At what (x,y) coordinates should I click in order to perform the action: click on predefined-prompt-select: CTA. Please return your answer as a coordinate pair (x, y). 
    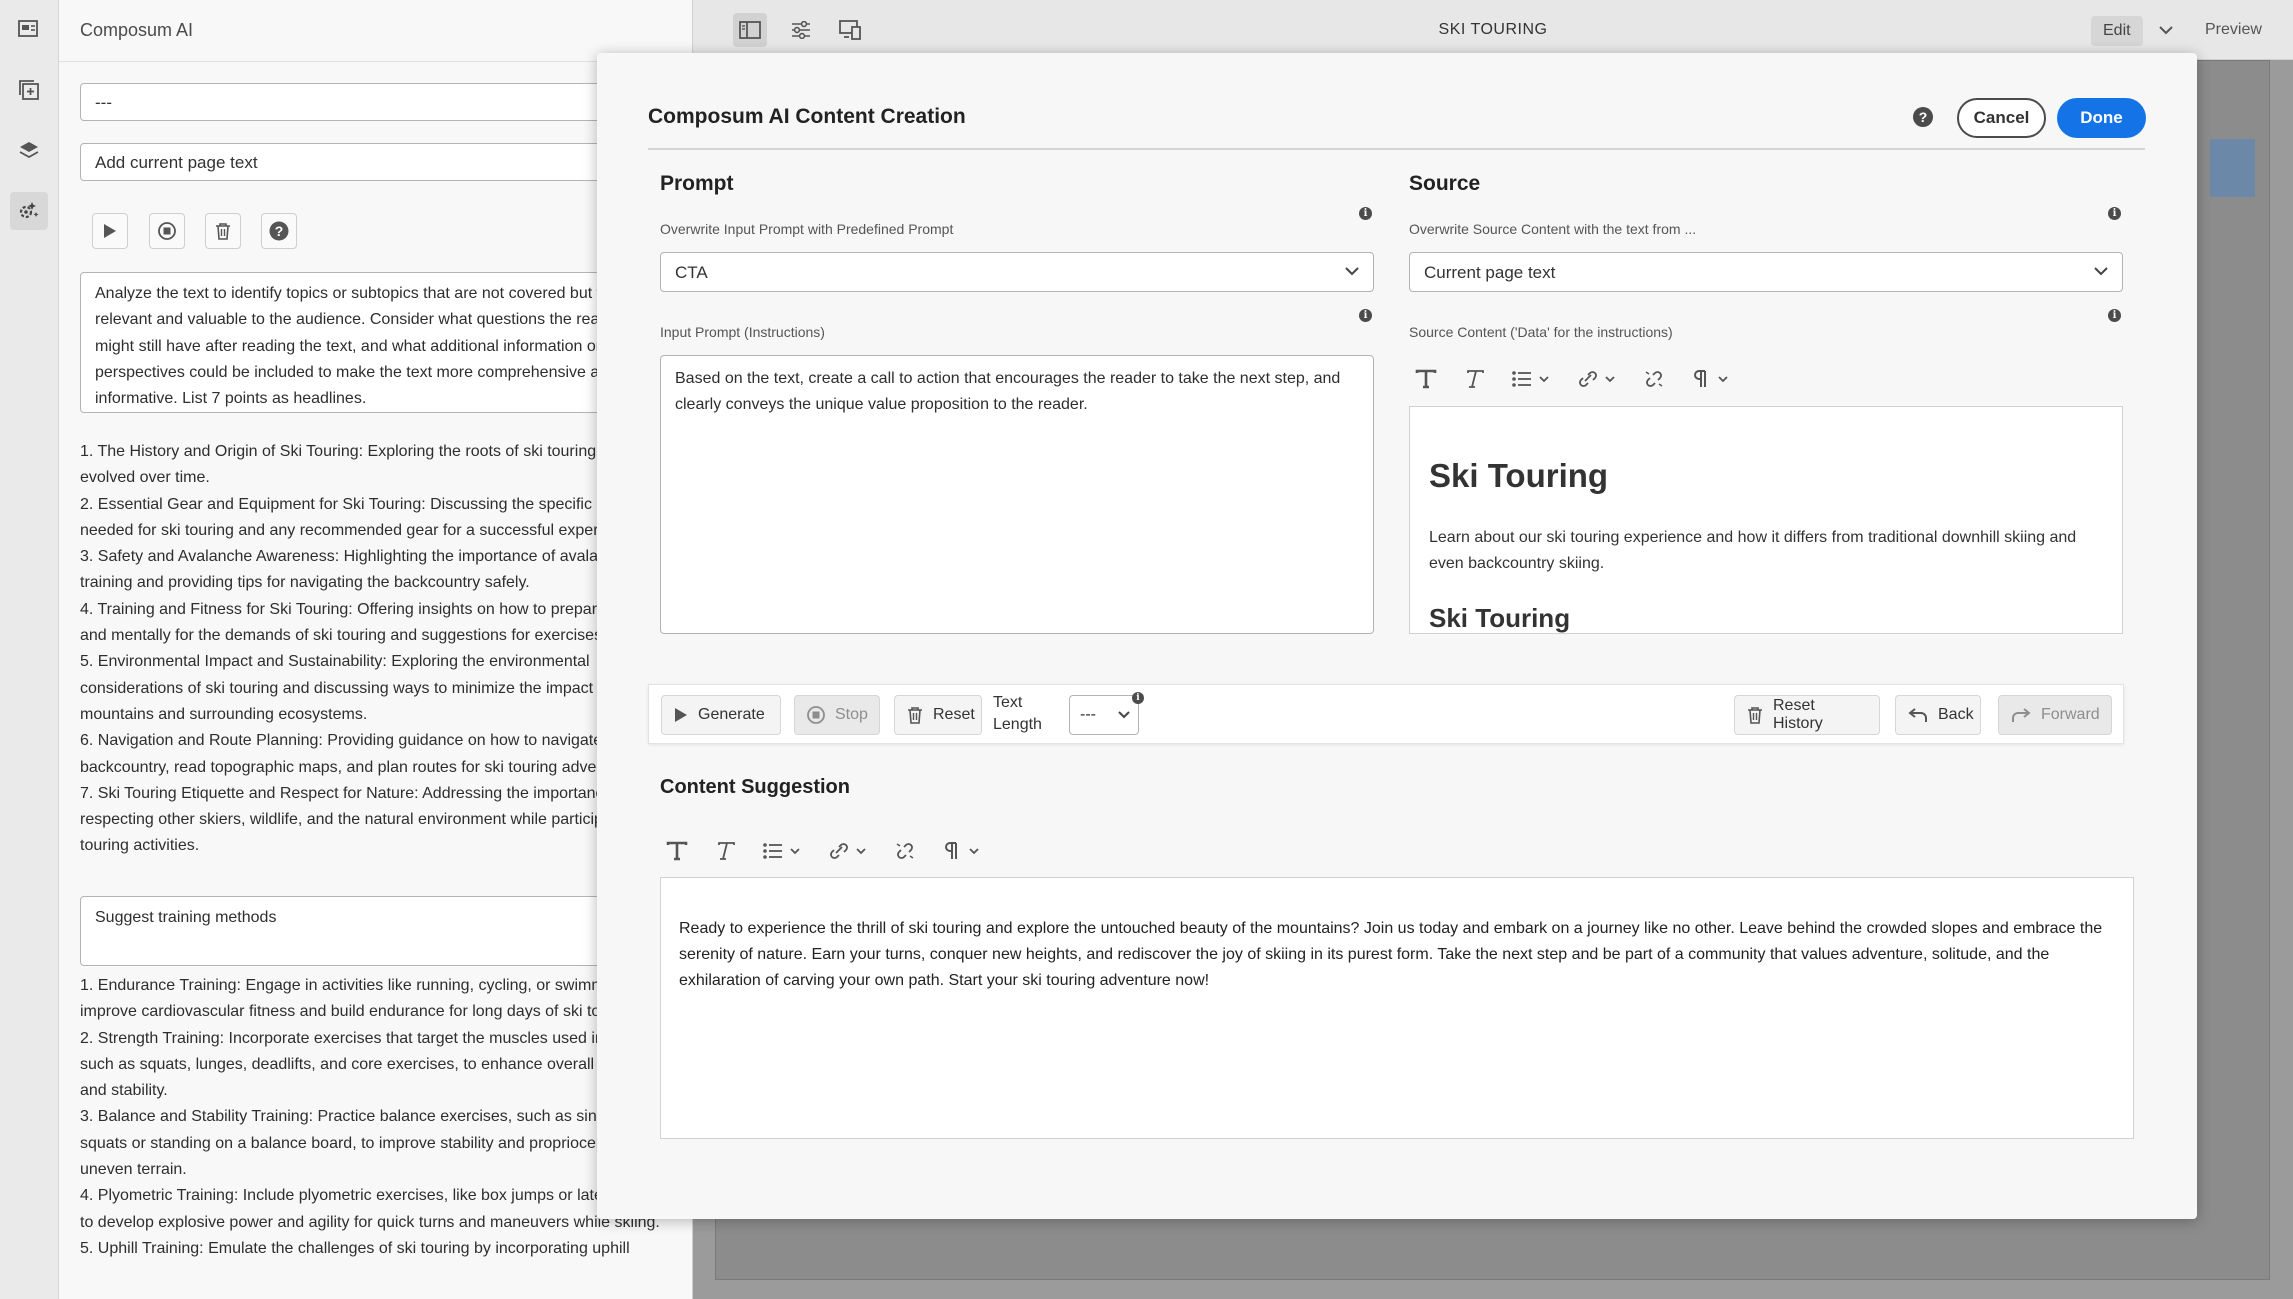
    Looking at the image, I should click on (1017, 272).